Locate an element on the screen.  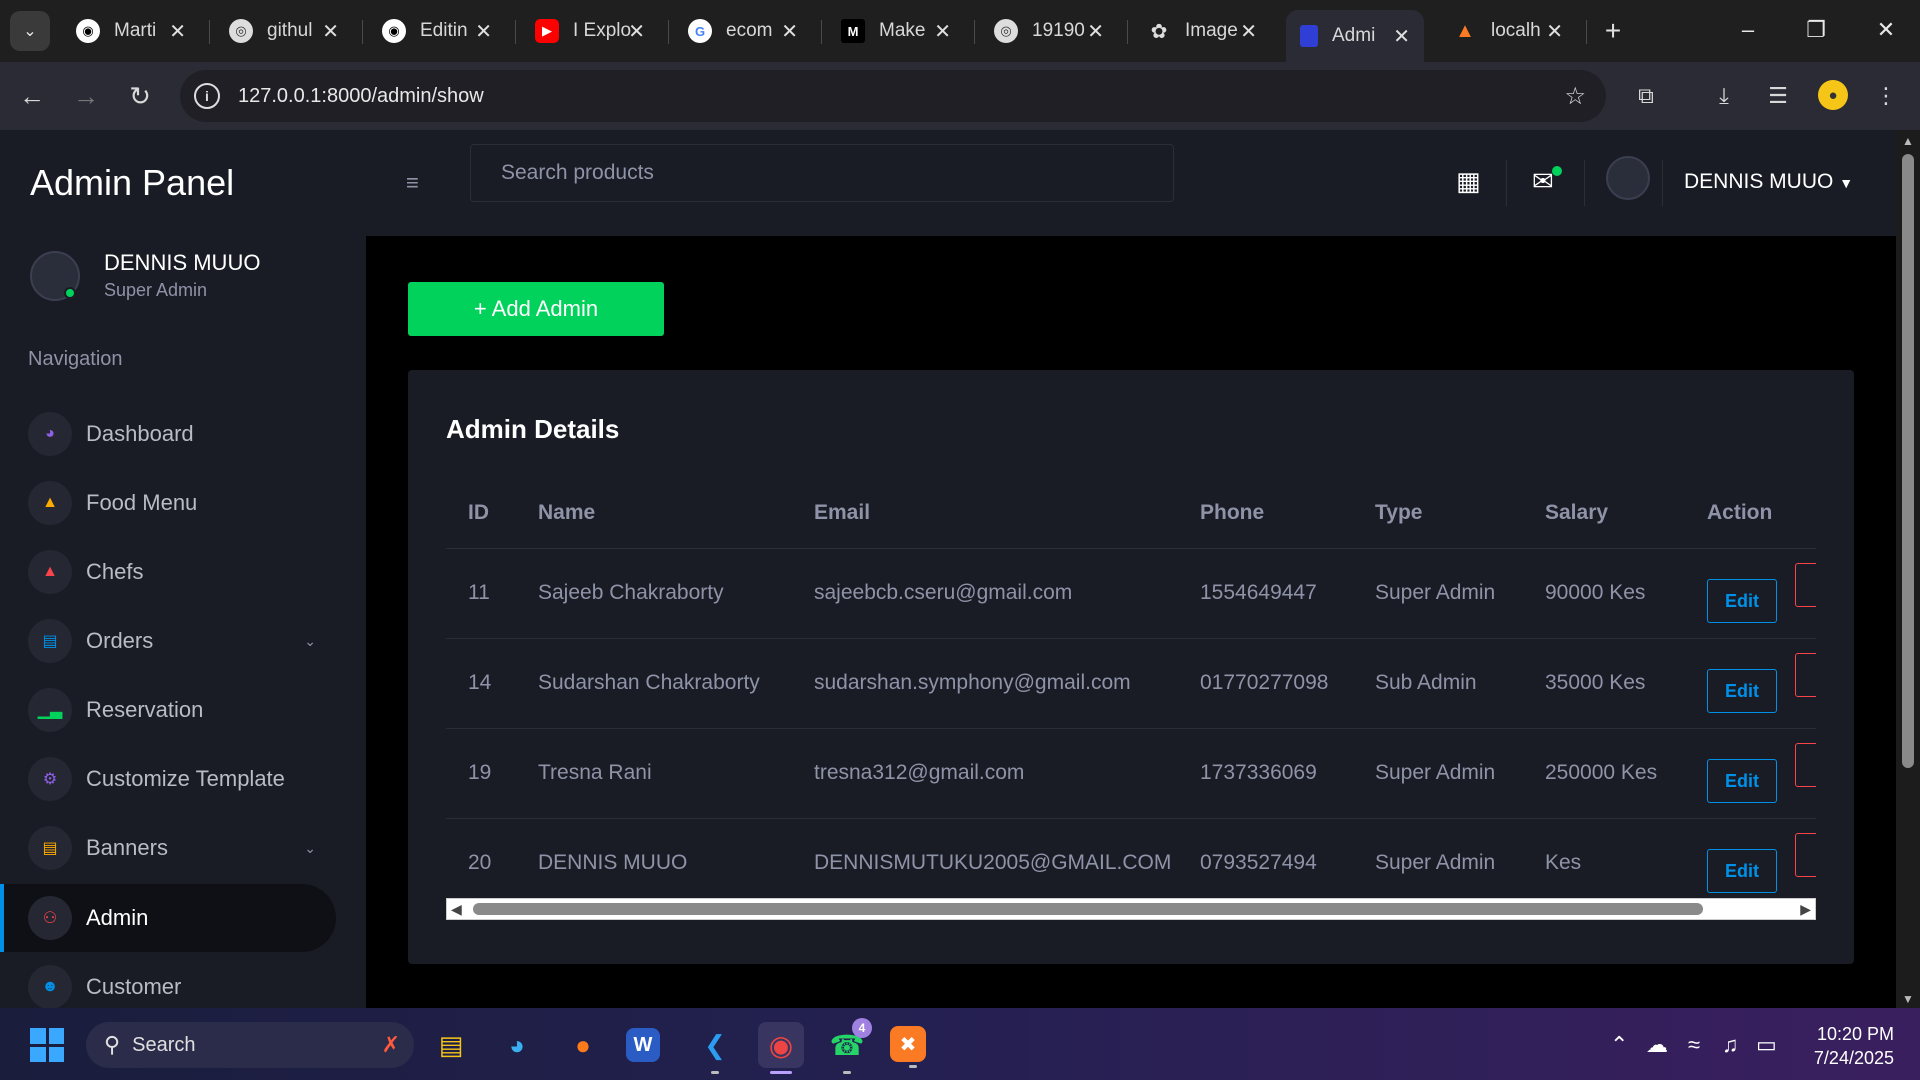
speedometer-icon: ◕ is located at coordinates (50, 434).